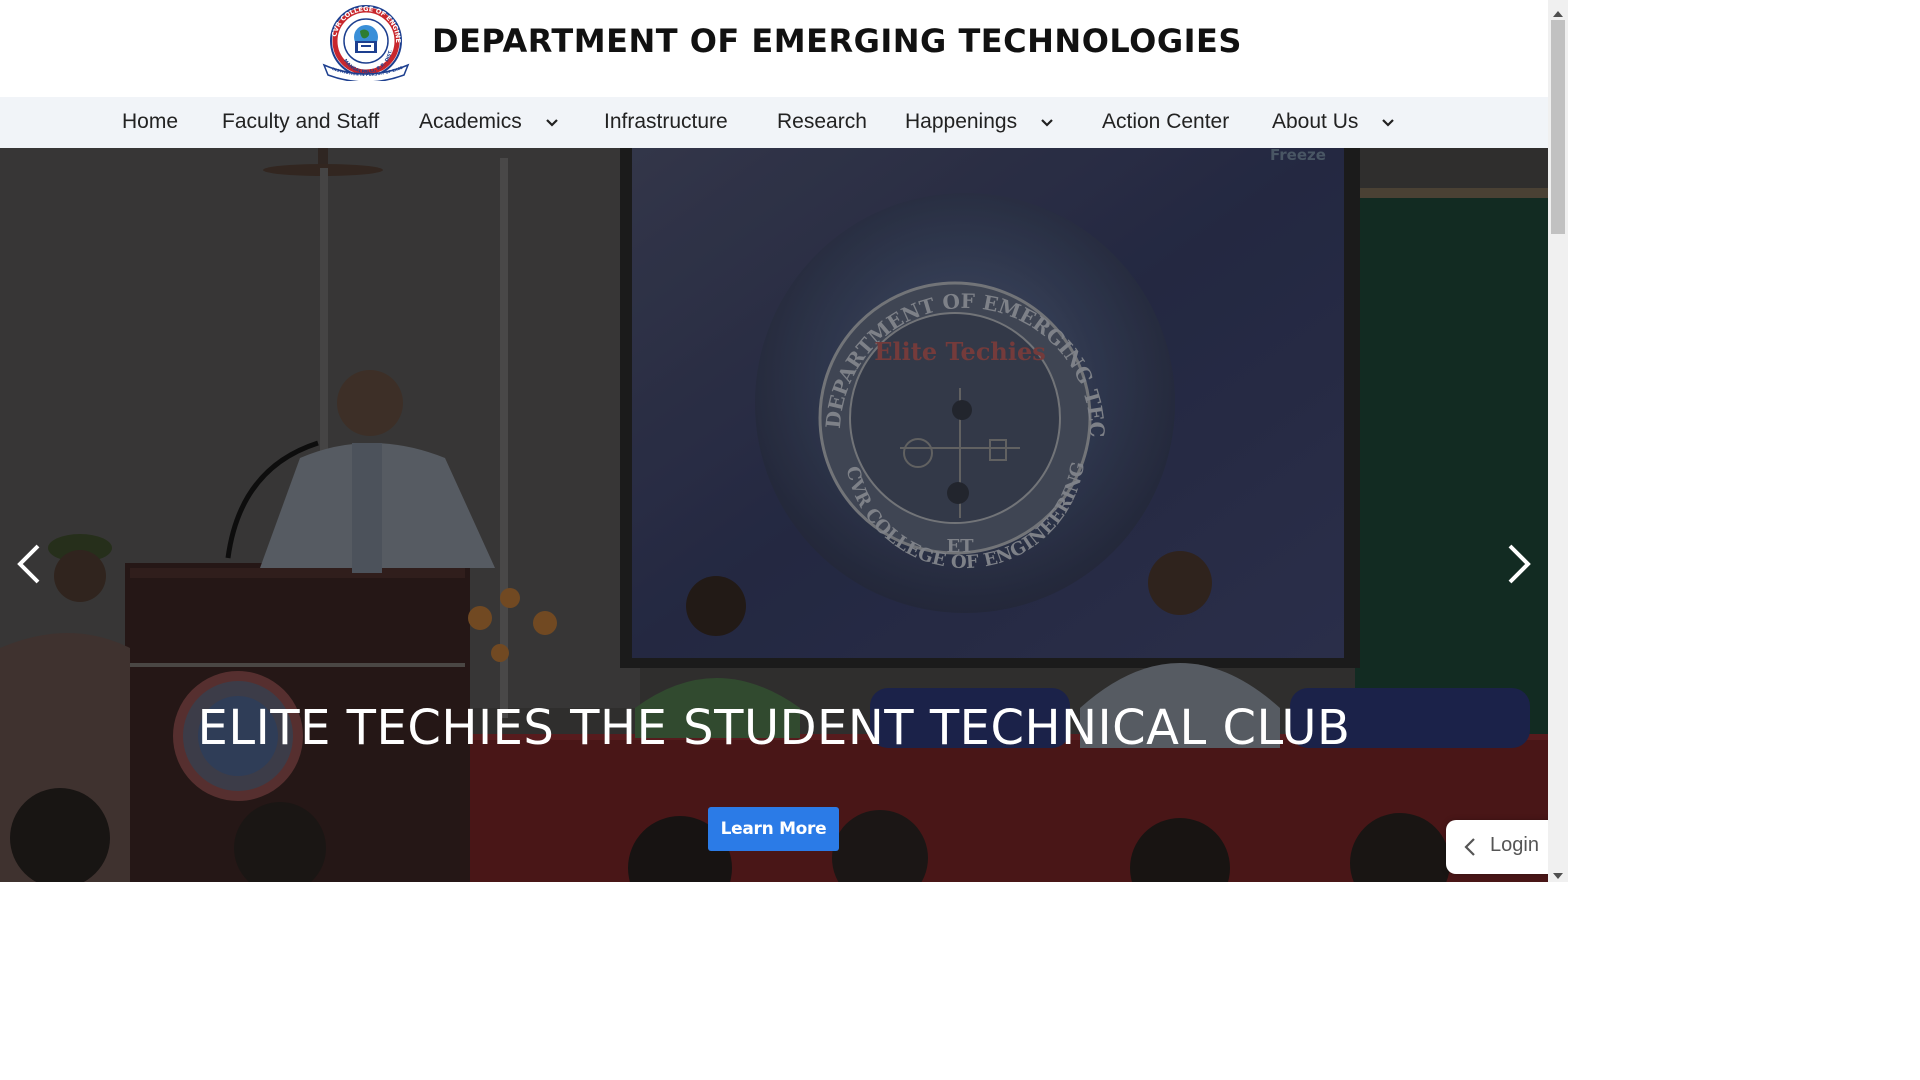 Image resolution: width=1920 pixels, height=1080 pixels. I want to click on nav-item-action-center: Action Center, so click(1165, 122).